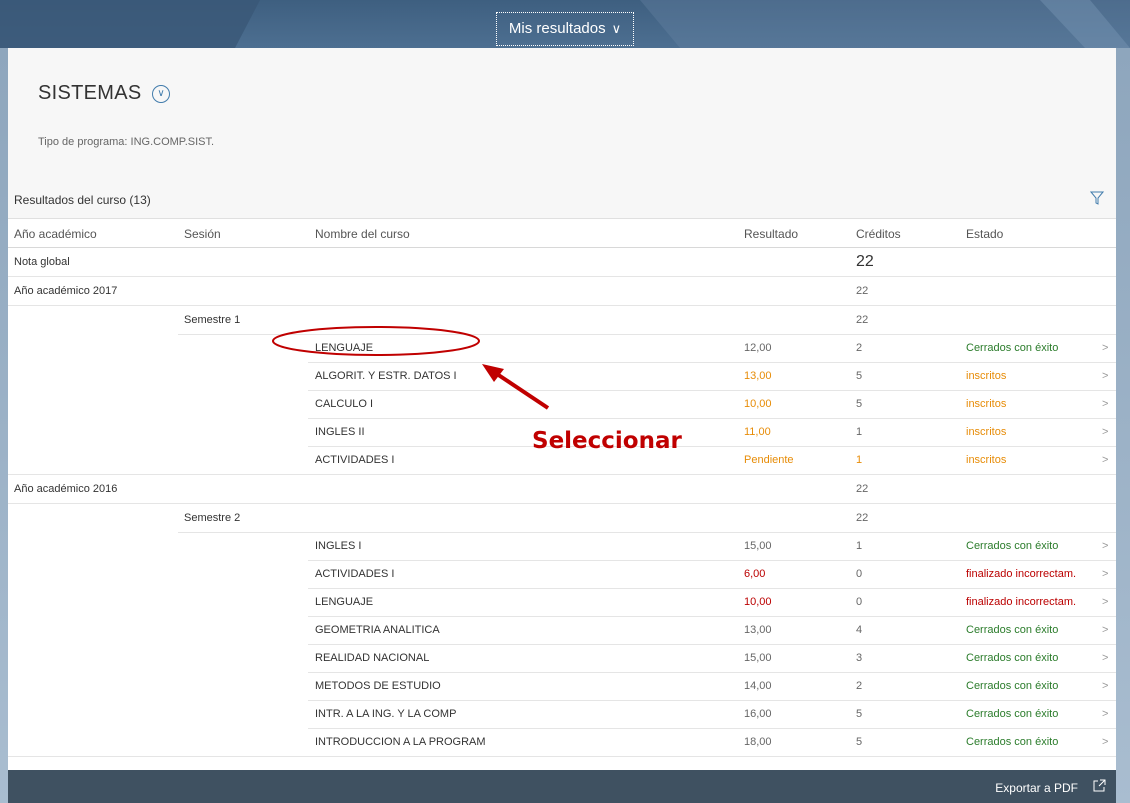  Describe the element at coordinates (386, 714) in the screenshot. I see `course-name: INTR. A LA ING. Y LA COMP` at that location.